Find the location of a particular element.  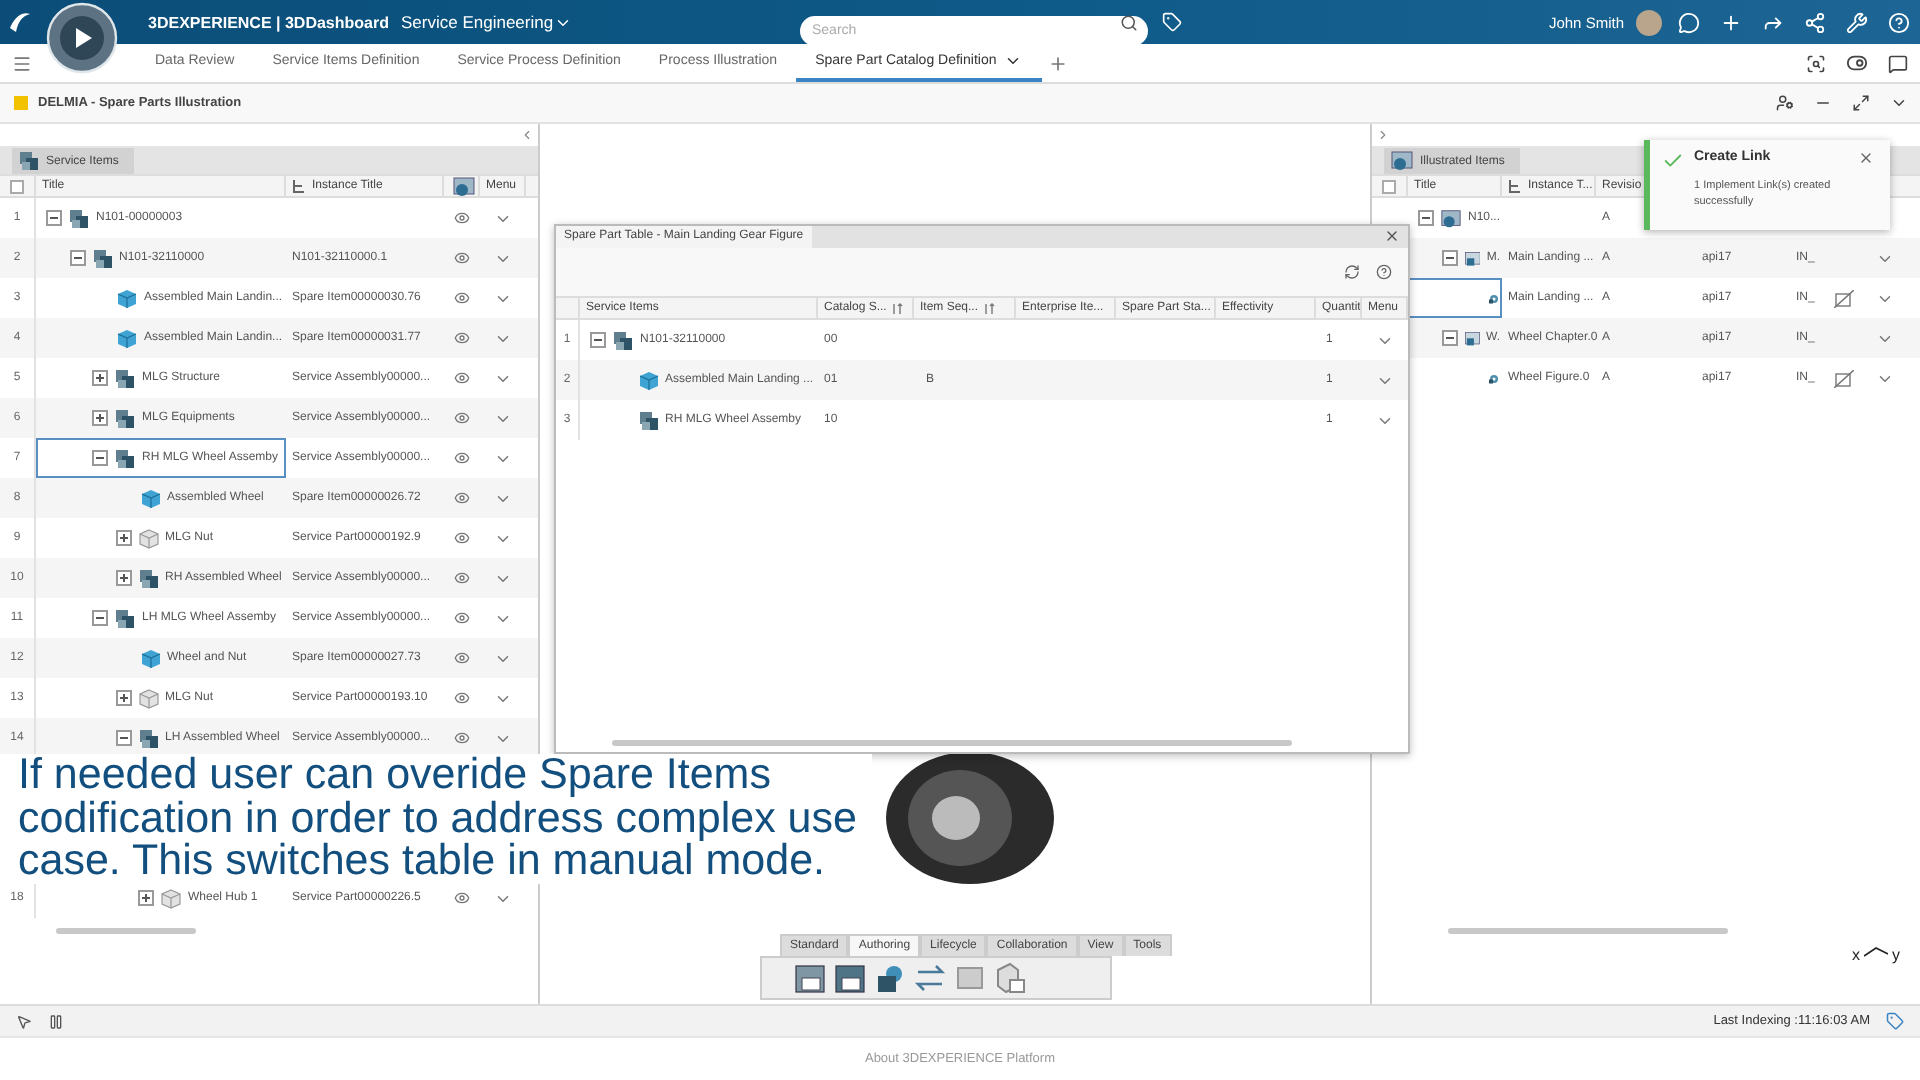

avatar is located at coordinates (1649, 22).